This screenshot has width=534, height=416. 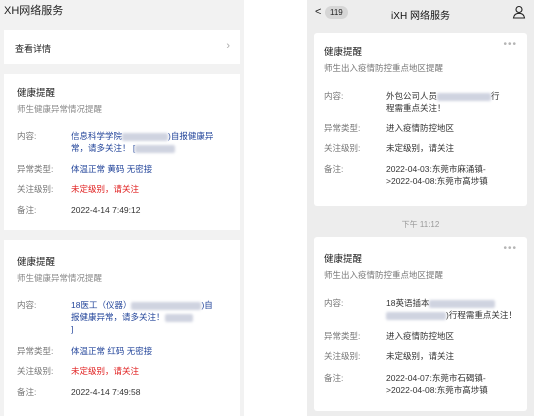 What do you see at coordinates (106, 392) in the screenshot?
I see `note-value: 2022-4-14 7:49:58` at bounding box center [106, 392].